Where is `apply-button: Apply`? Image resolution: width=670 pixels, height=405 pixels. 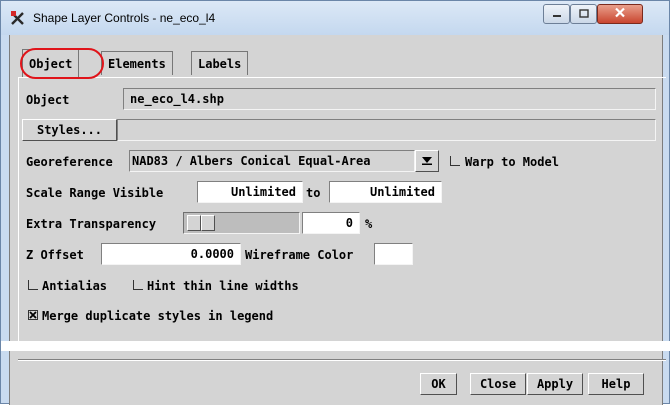 apply-button: Apply is located at coordinates (555, 384).